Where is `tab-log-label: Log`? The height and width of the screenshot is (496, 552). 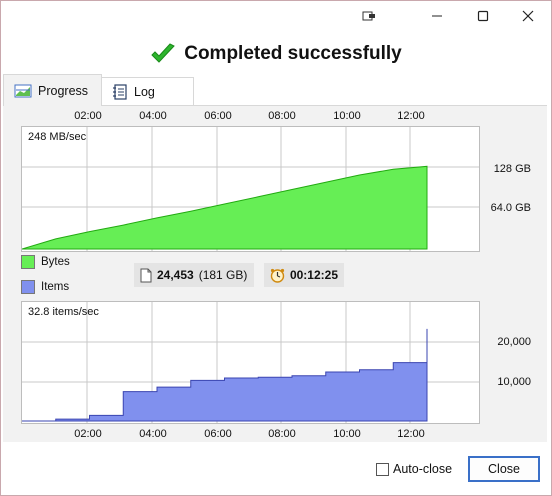
tab-log-label: Log is located at coordinates (144, 91).